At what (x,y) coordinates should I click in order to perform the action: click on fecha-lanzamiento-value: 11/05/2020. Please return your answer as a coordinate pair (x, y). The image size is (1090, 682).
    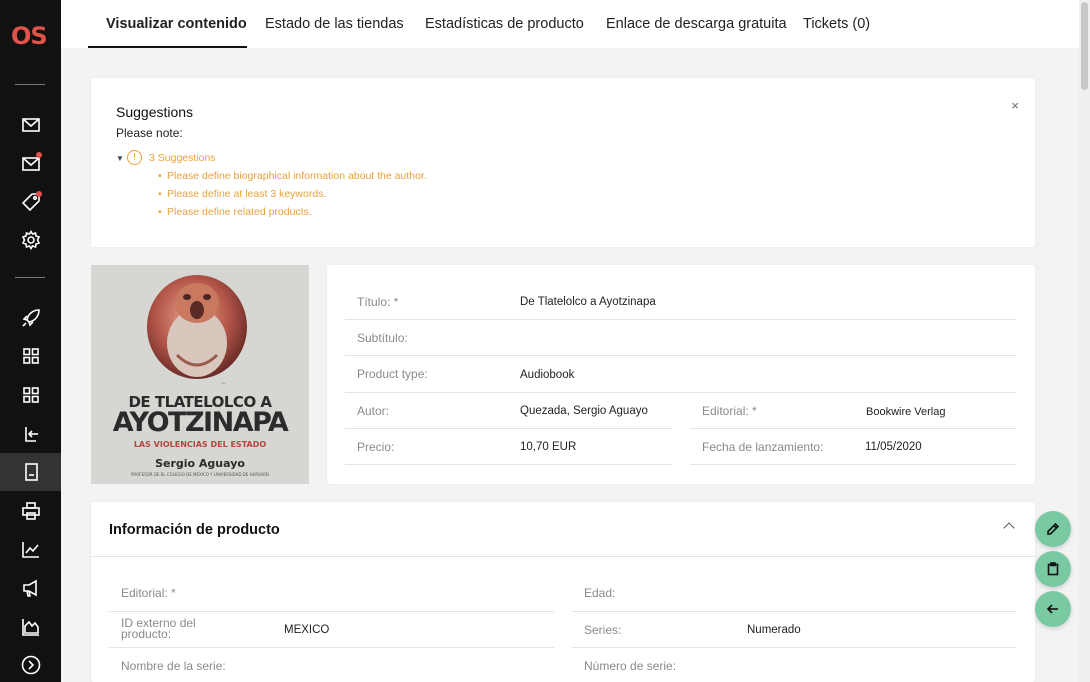
    Looking at the image, I should click on (893, 447).